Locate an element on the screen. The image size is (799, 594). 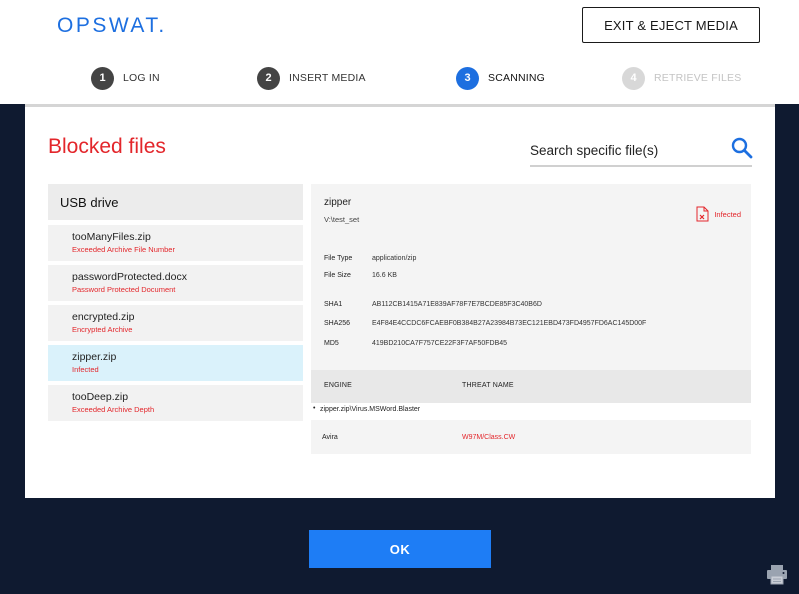
exit-eject-media-button: EXIT & EJECT MEDIA is located at coordinates (671, 25).